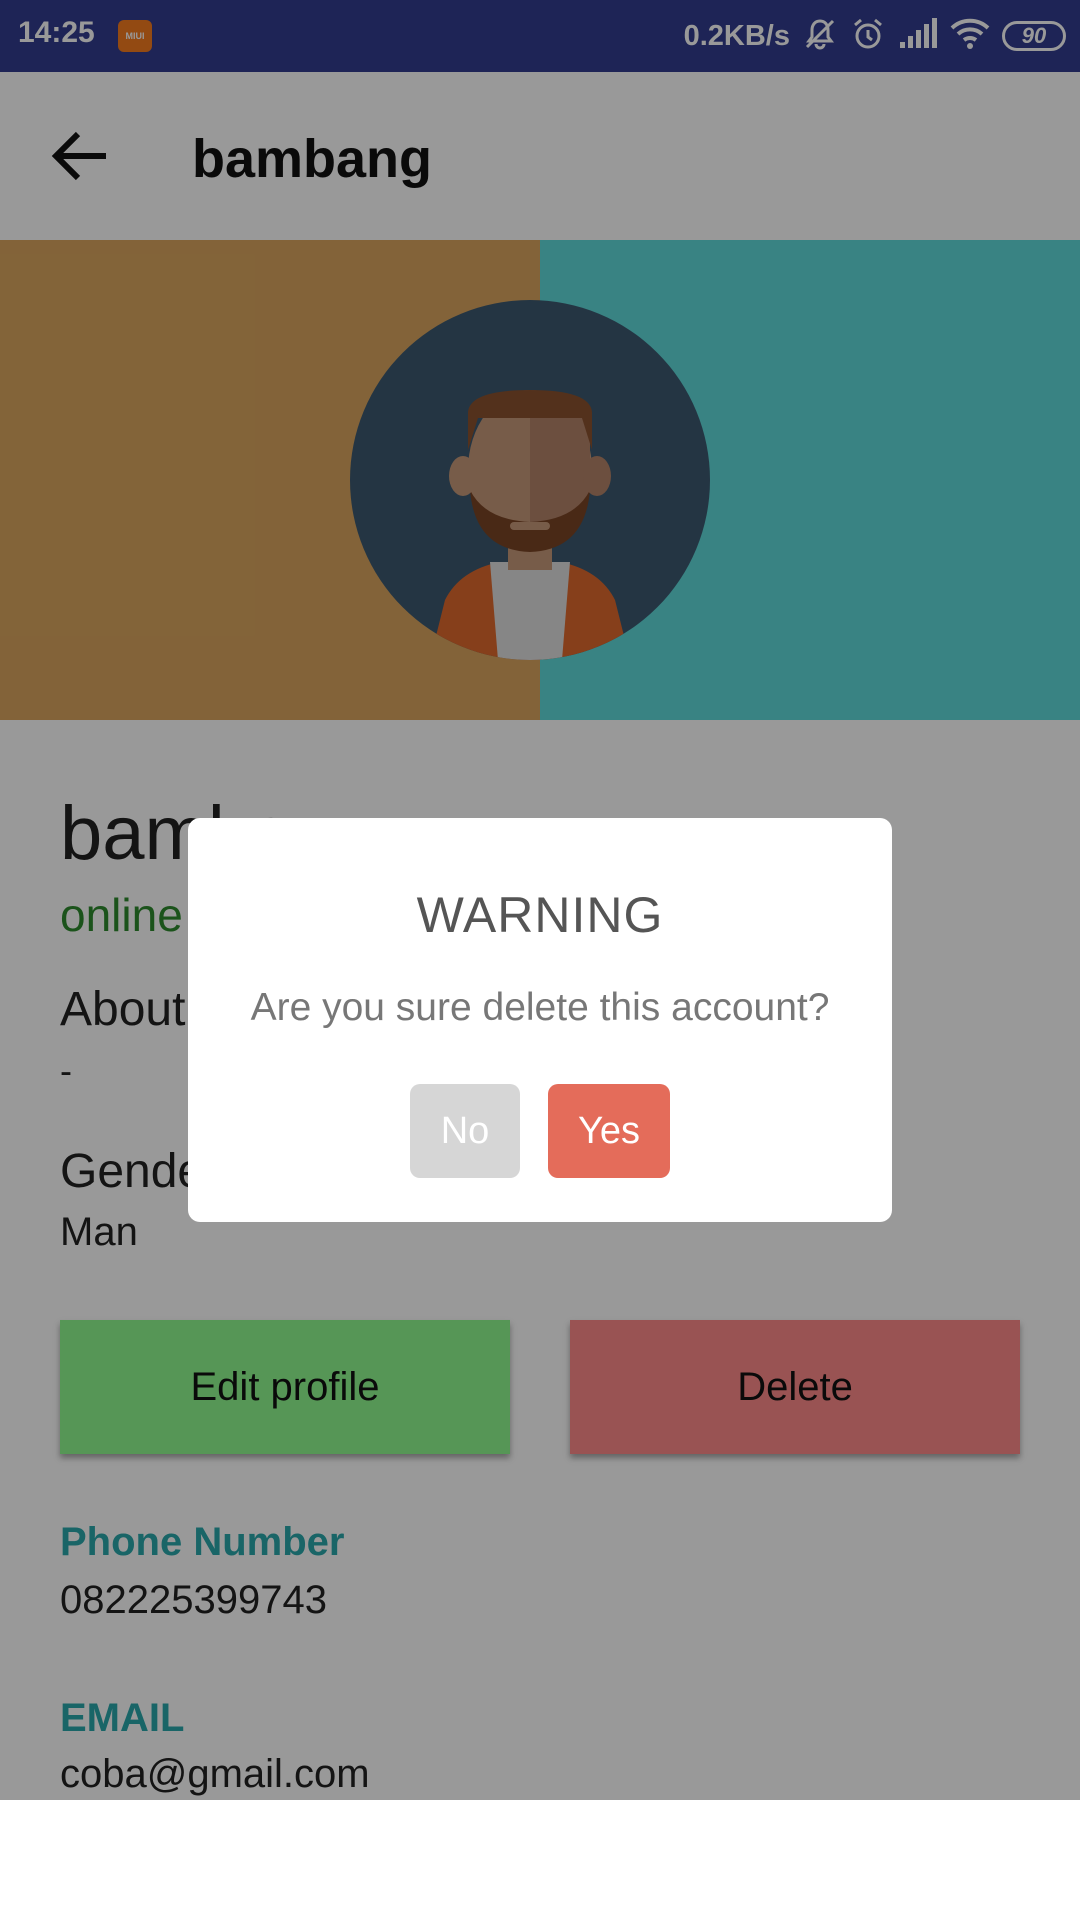  Describe the element at coordinates (465, 1131) in the screenshot. I see `dialog-no-button: No` at that location.